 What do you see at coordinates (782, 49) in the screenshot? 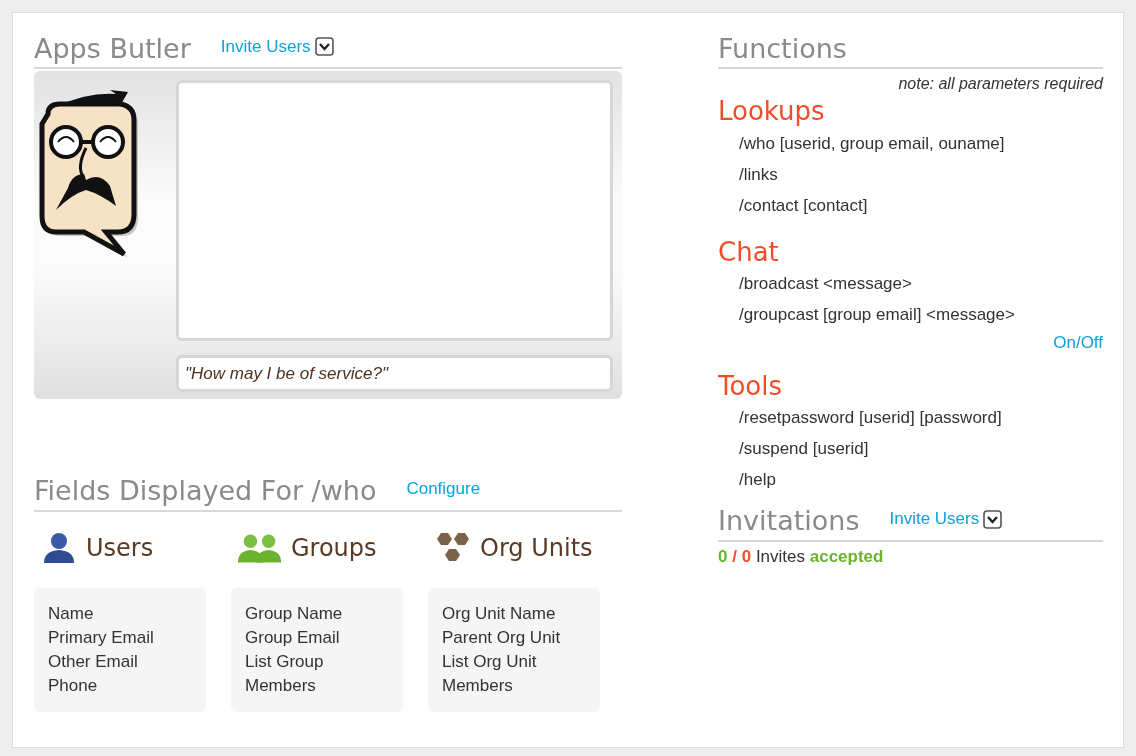
I see `section-title: Functions` at bounding box center [782, 49].